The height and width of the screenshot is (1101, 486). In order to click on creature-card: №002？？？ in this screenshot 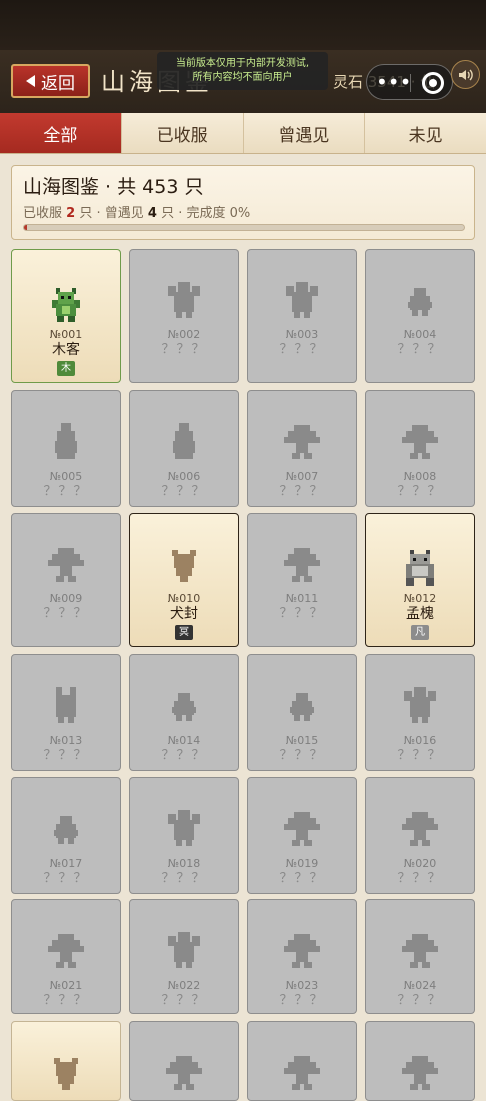, I will do `click(184, 316)`.